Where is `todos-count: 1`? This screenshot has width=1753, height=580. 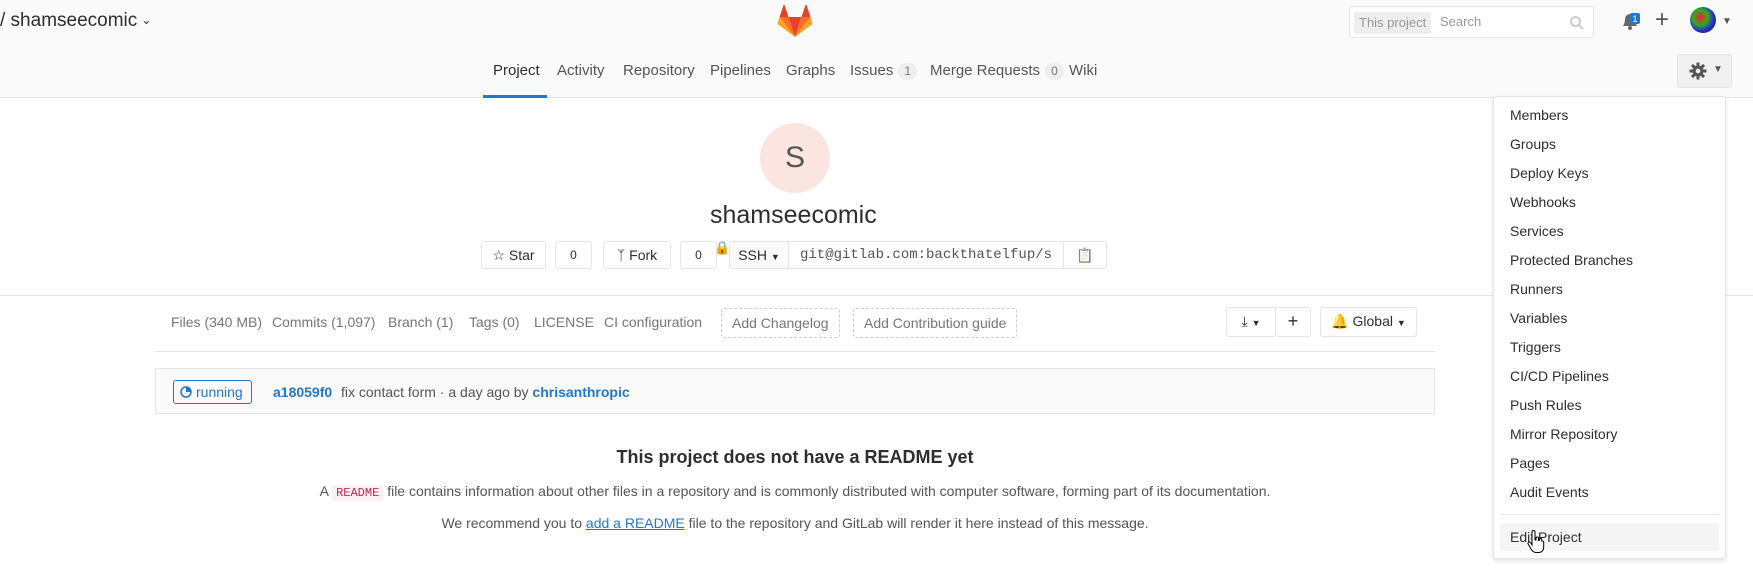 todos-count: 1 is located at coordinates (1634, 19).